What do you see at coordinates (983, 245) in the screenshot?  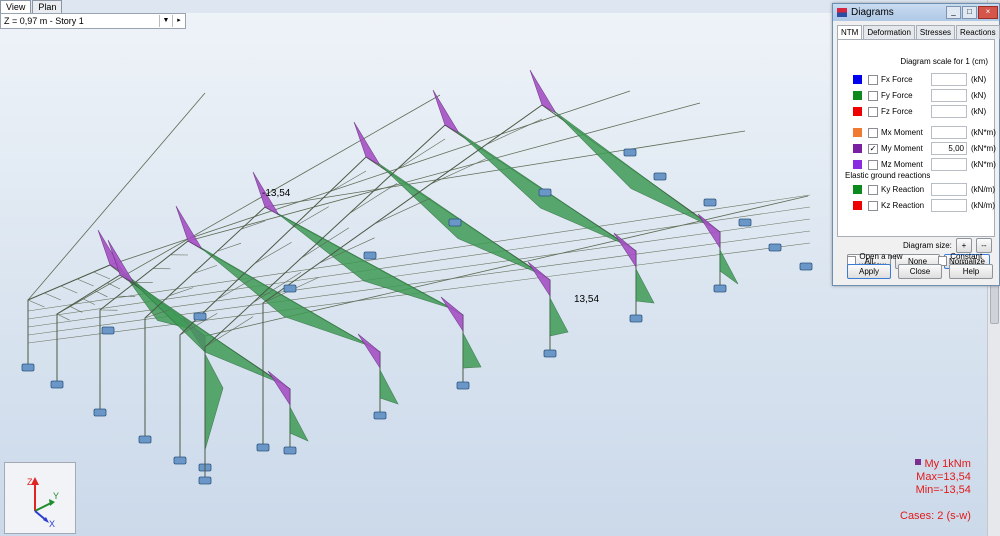 I see `size-decrease-button: --` at bounding box center [983, 245].